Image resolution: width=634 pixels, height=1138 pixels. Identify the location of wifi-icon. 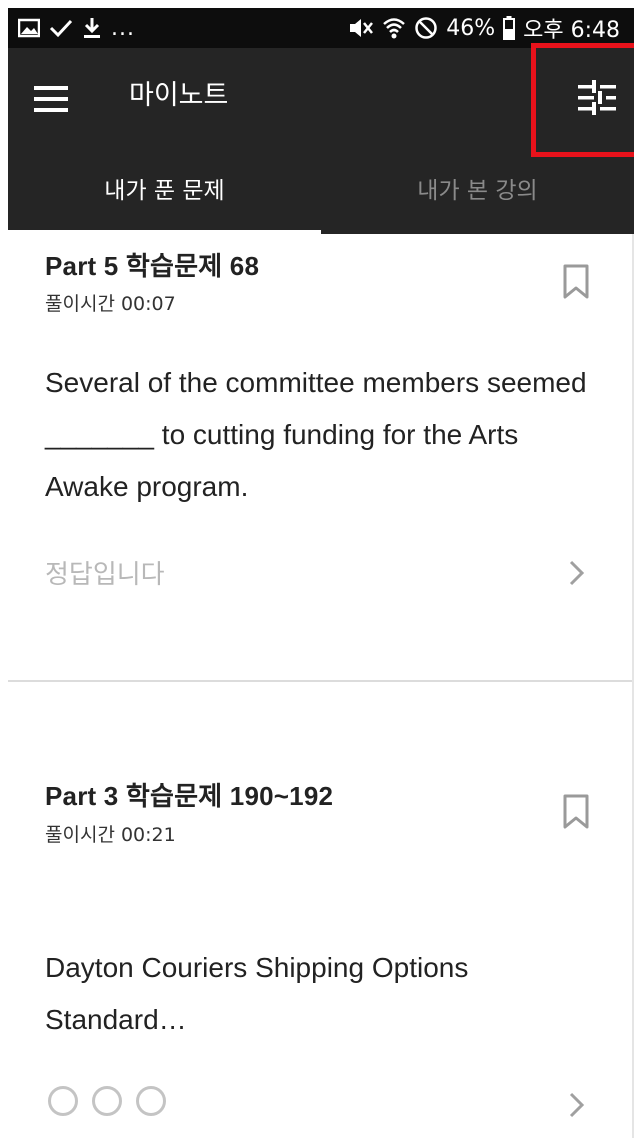
(394, 28).